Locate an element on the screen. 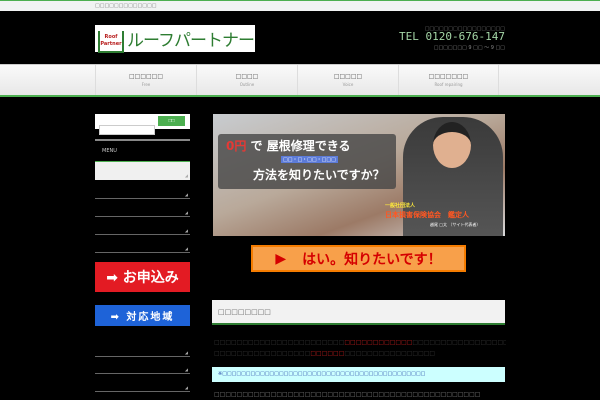 This screenshot has height=400, width=600. nav-label: □□□□ is located at coordinates (247, 76).